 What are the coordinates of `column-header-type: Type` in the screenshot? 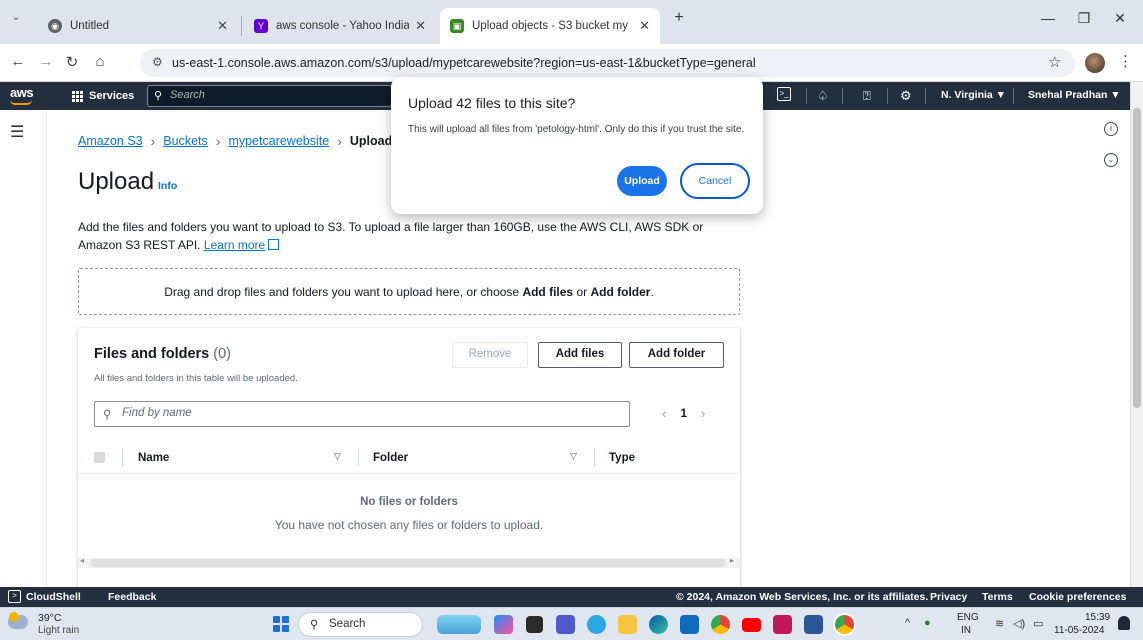 It's located at (622, 458).